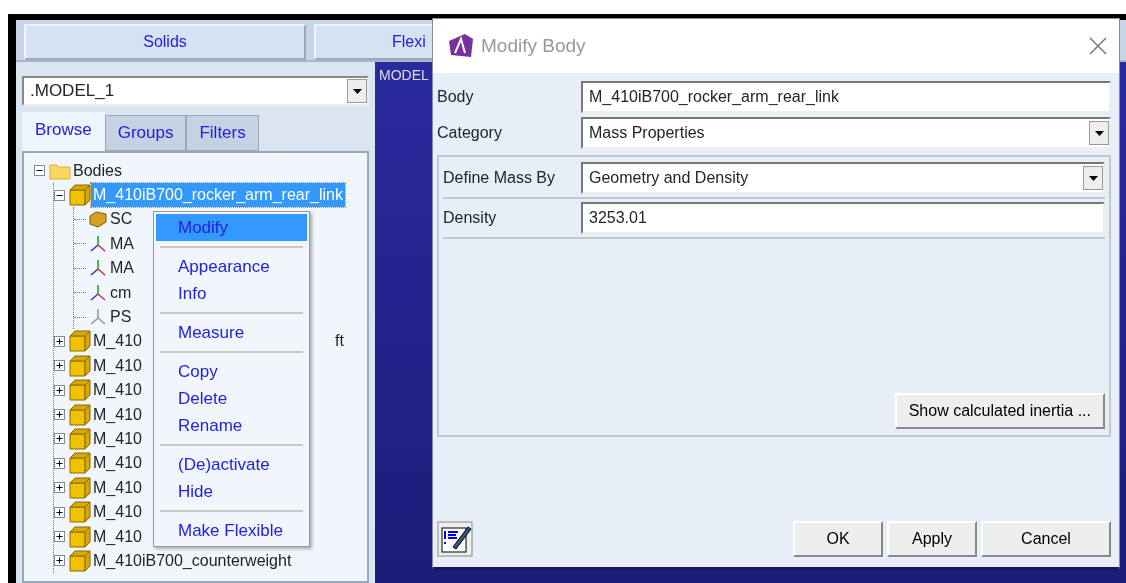 This screenshot has height=583, width=1126. I want to click on browser-tab: Filters, so click(222, 133).